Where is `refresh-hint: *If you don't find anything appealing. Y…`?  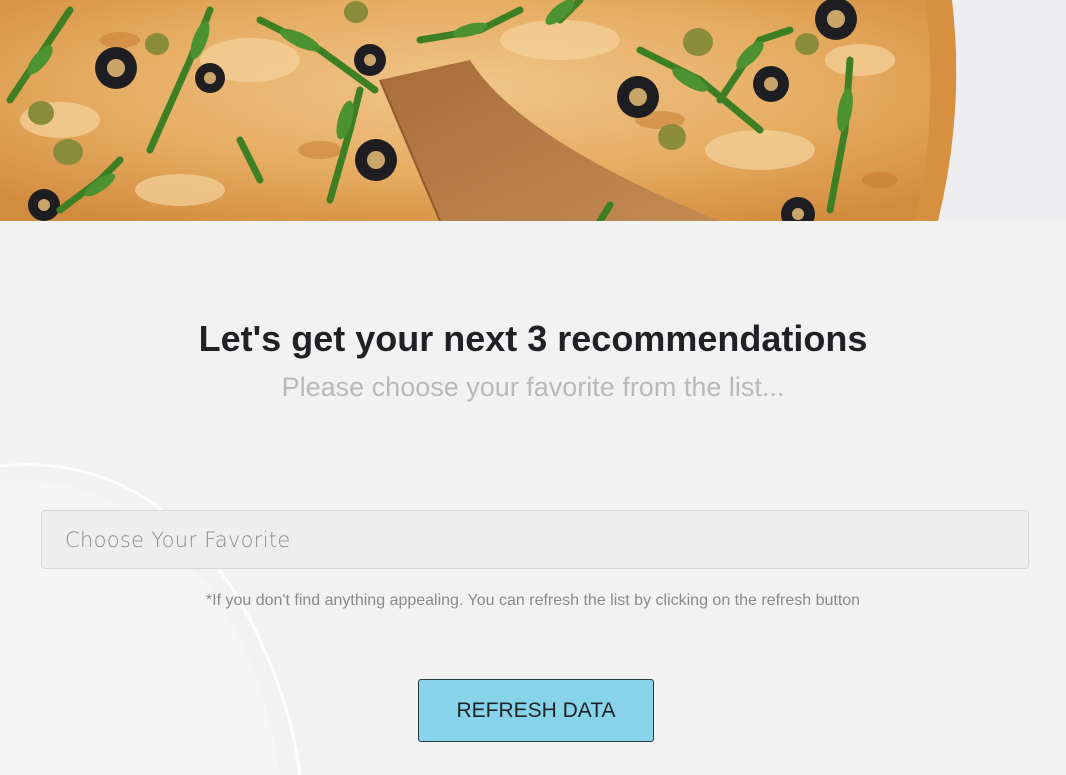
refresh-hint: *If you don't find anything appealing. Y… is located at coordinates (533, 600).